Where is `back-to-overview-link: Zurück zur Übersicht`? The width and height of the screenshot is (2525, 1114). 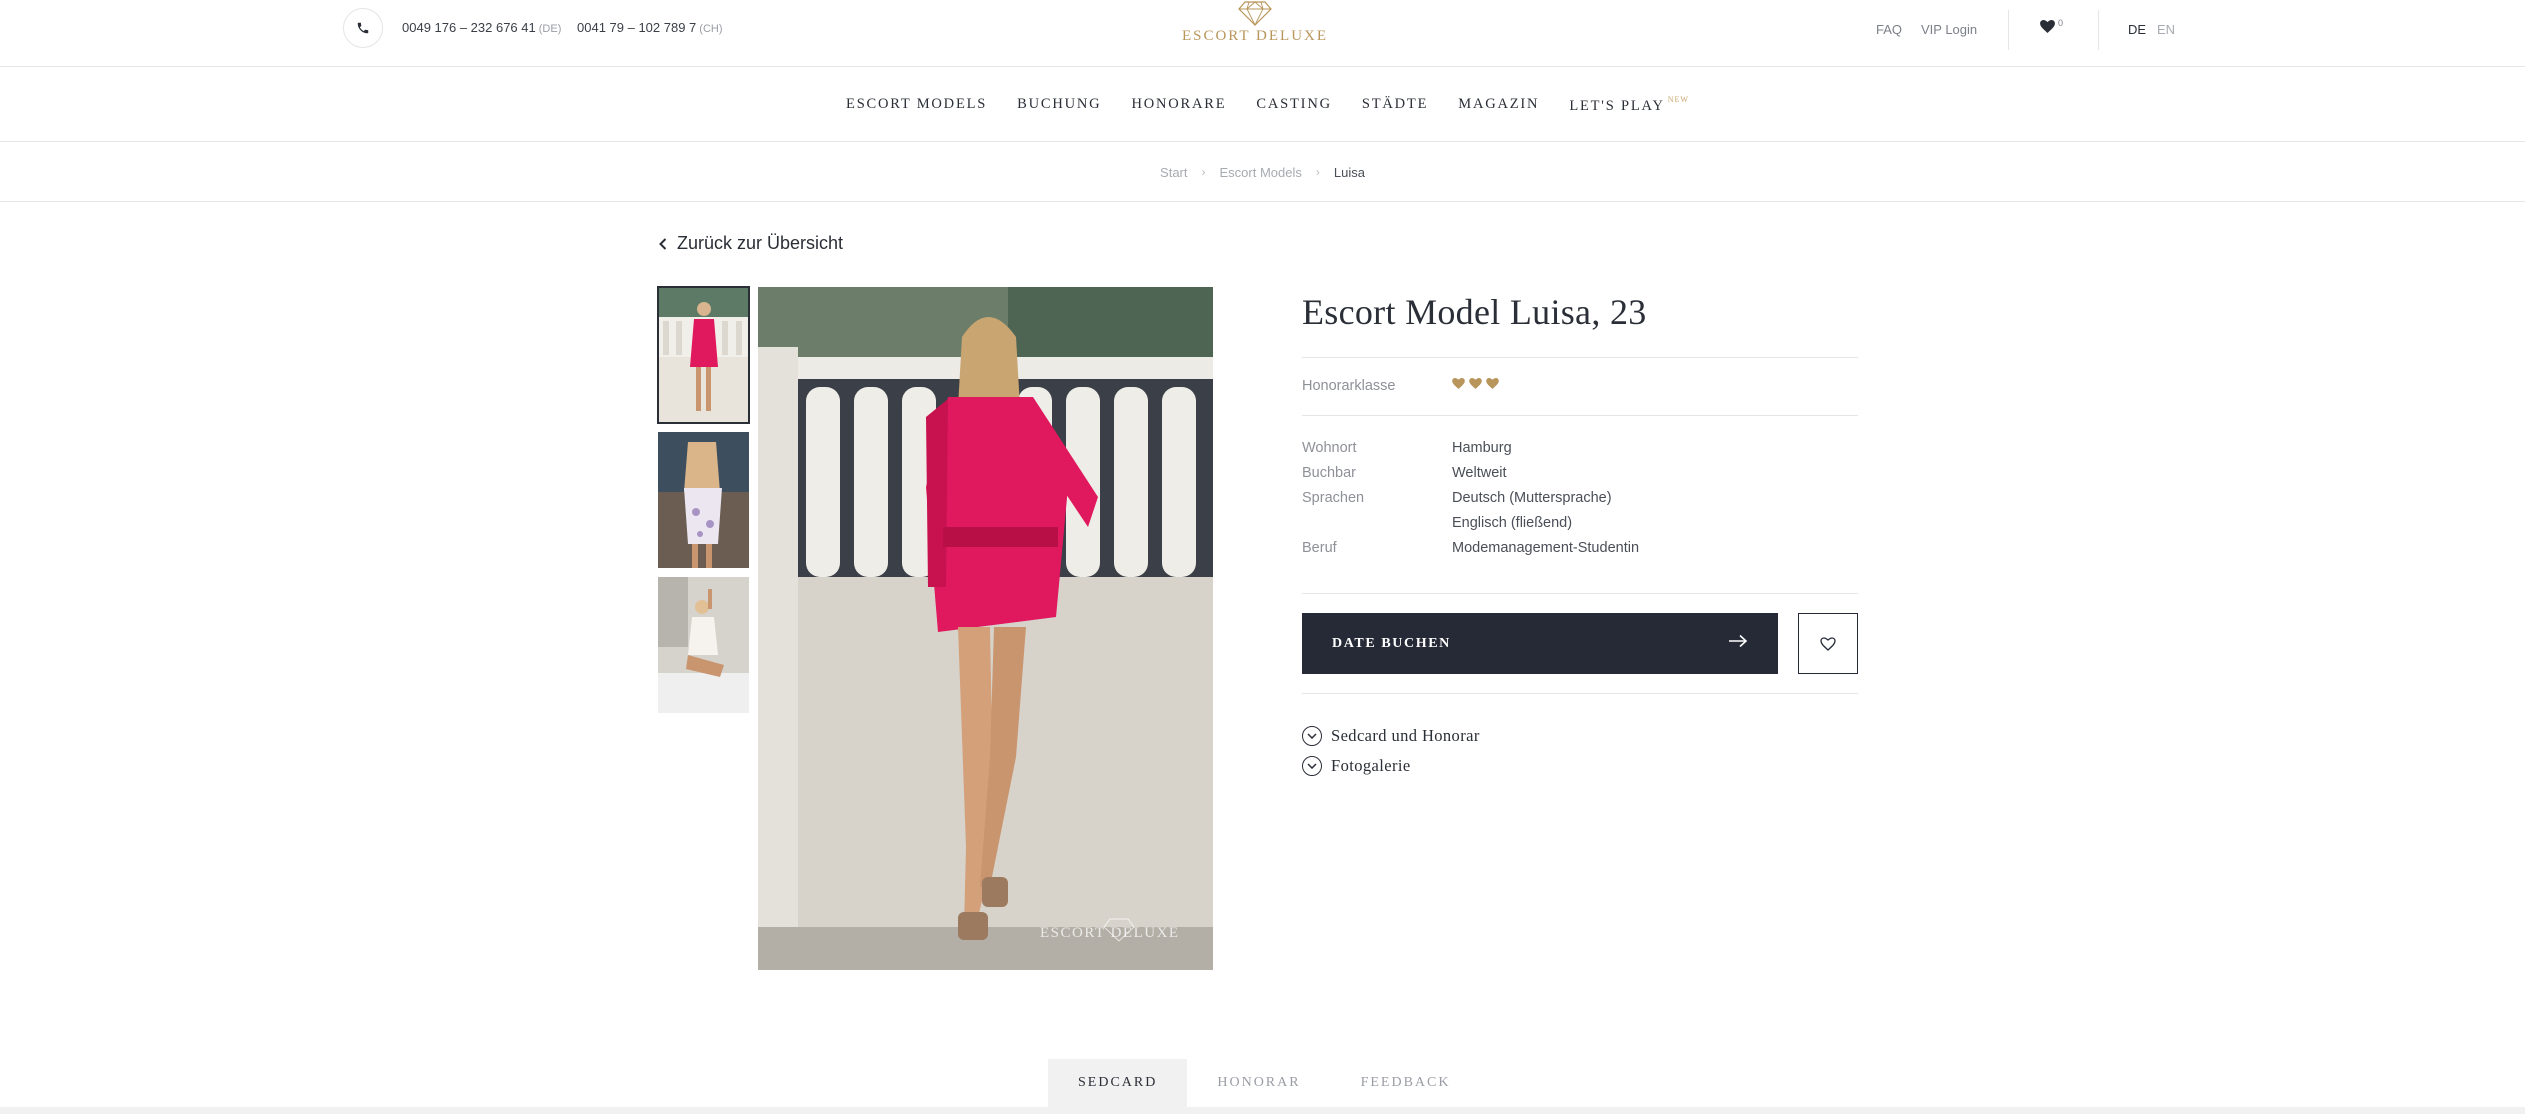
back-to-overview-link: Zurück zur Übersicht is located at coordinates (751, 243).